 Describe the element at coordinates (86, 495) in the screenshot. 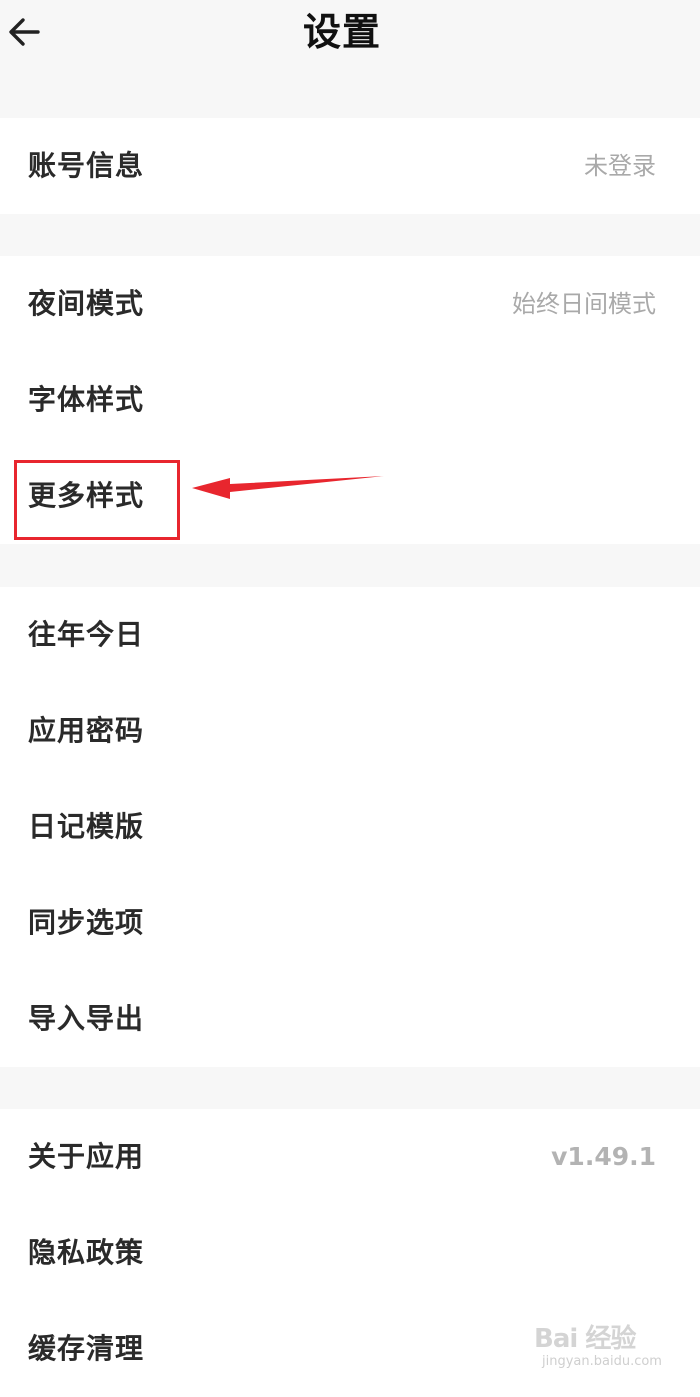

I see `row-label: 更多样式` at that location.